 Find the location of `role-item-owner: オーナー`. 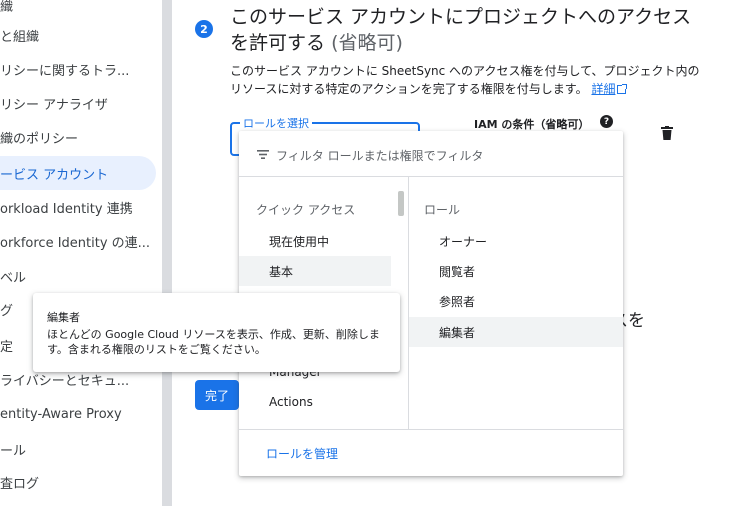

role-item-owner: オーナー is located at coordinates (516, 241).